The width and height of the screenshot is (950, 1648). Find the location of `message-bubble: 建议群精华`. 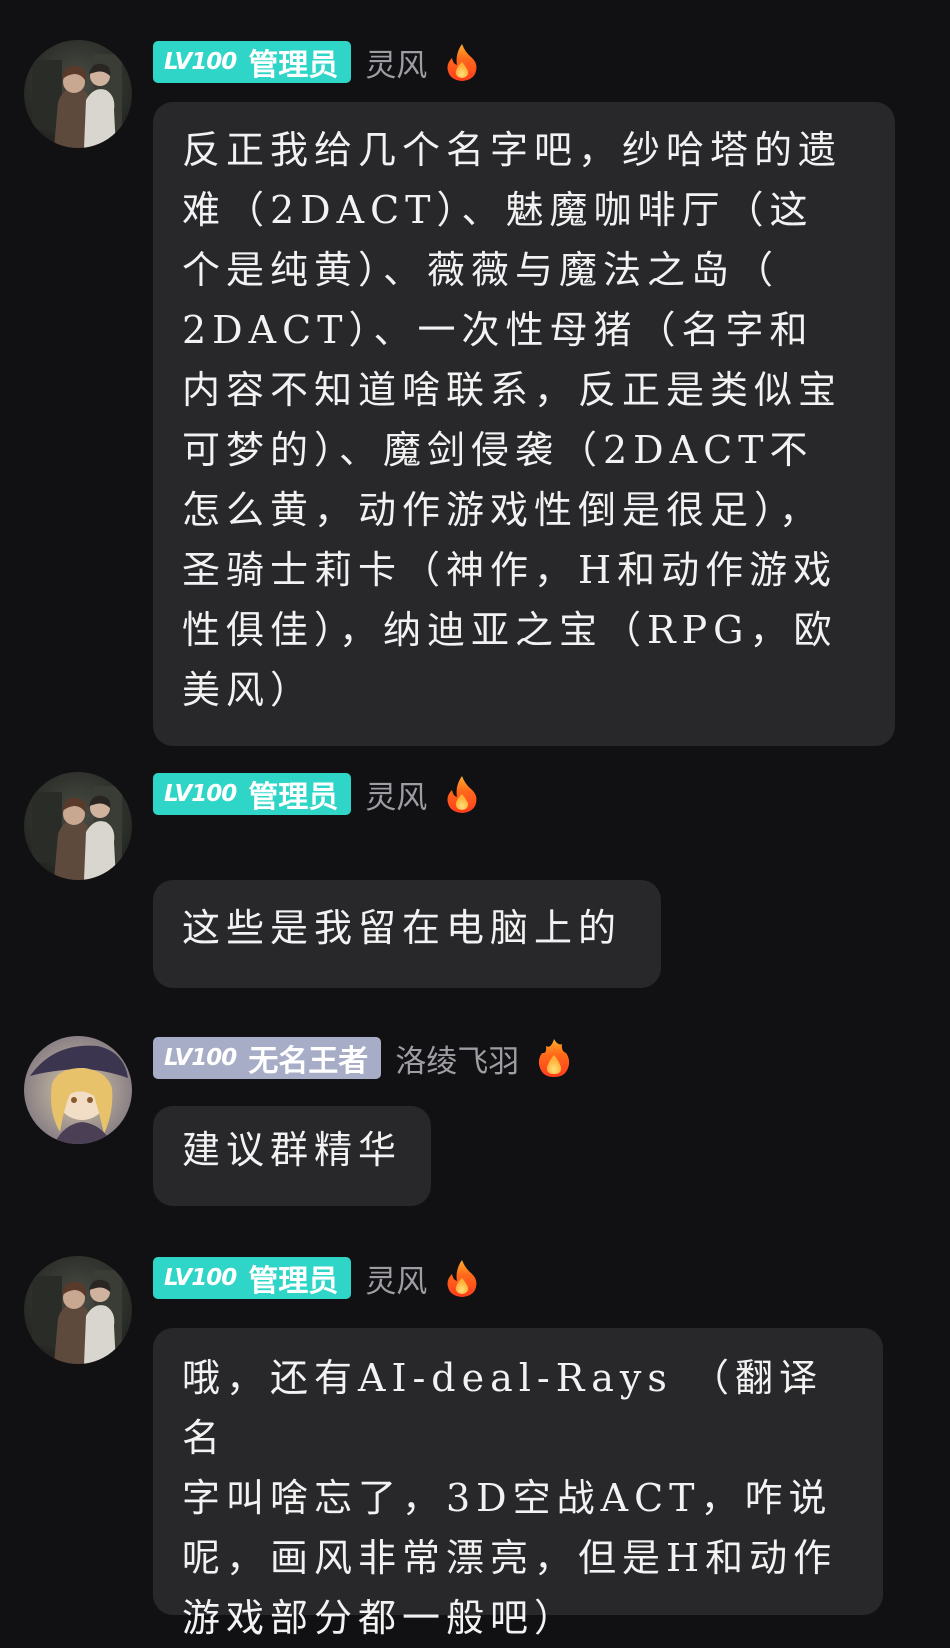

message-bubble: 建议群精华 is located at coordinates (292, 1156).